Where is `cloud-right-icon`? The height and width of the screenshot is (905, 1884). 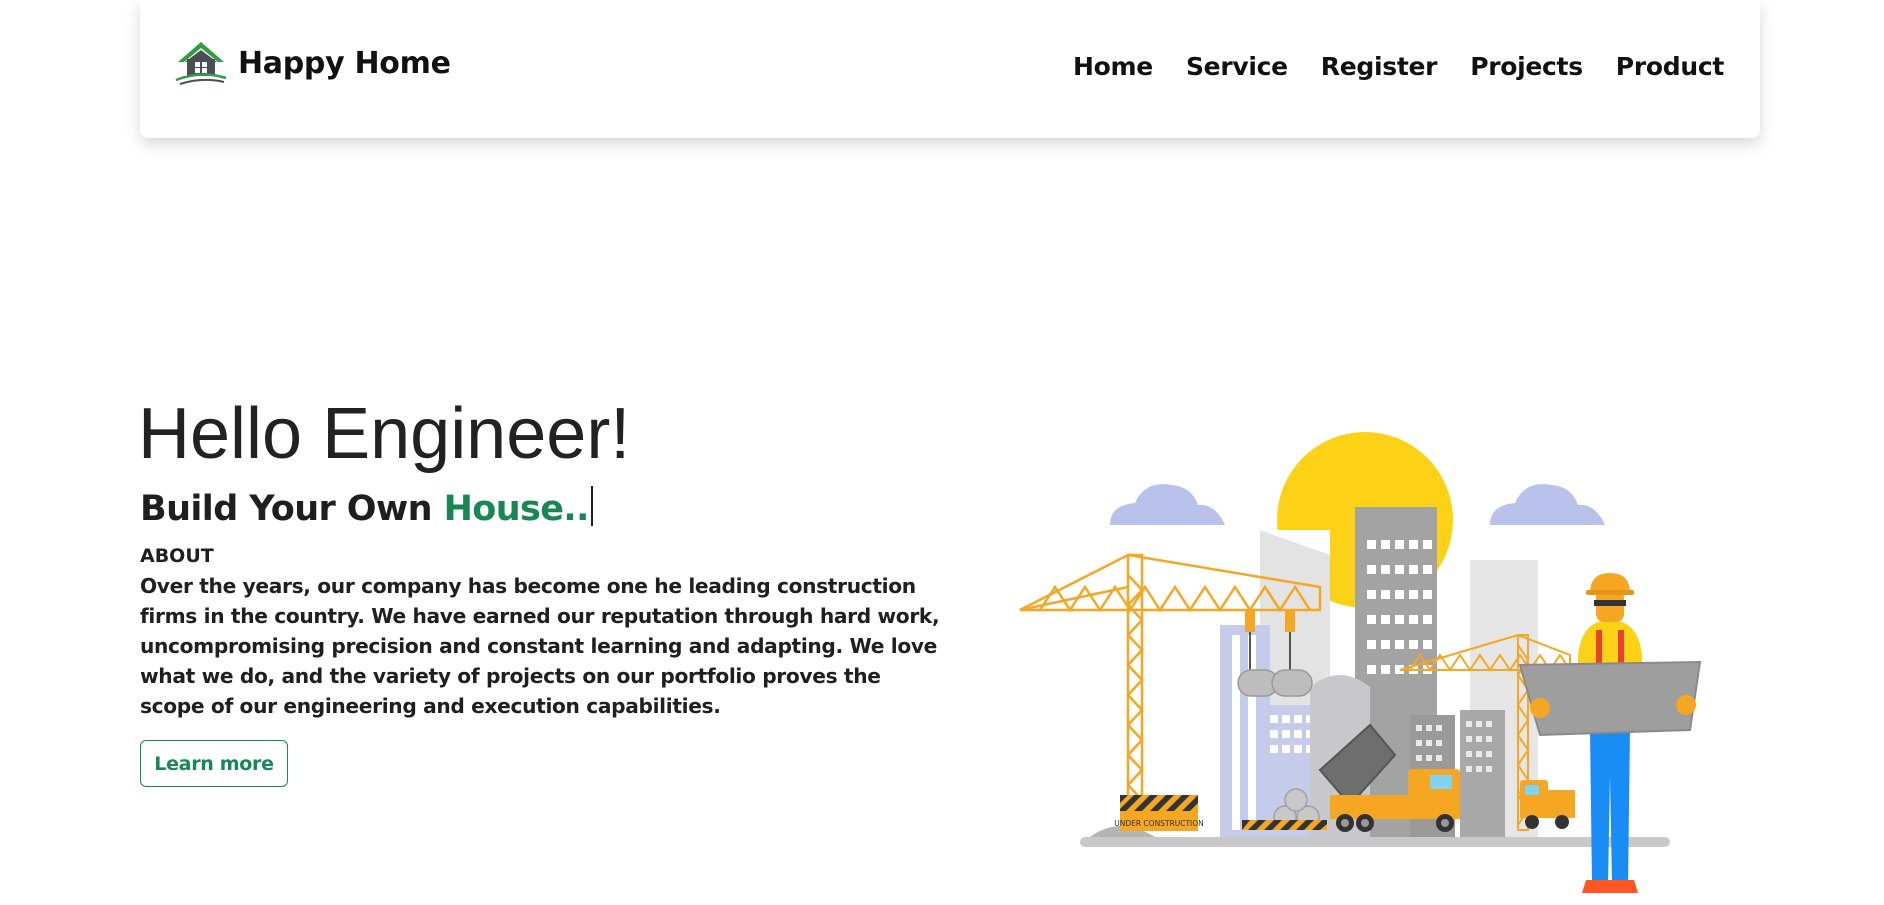
cloud-right-icon is located at coordinates (1547, 504).